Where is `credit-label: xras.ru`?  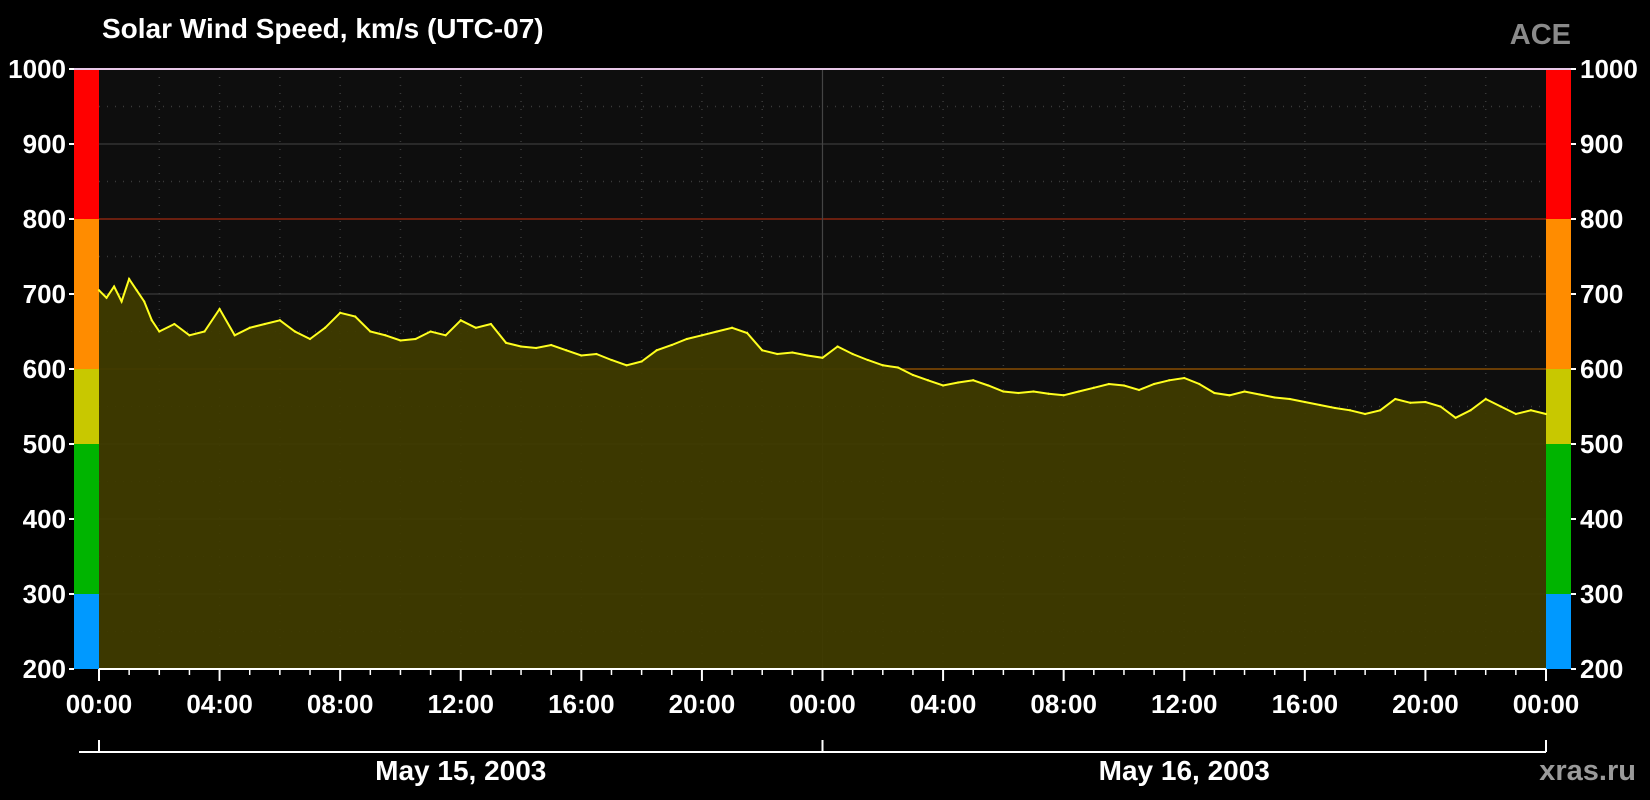
credit-label: xras.ru is located at coordinates (1587, 771).